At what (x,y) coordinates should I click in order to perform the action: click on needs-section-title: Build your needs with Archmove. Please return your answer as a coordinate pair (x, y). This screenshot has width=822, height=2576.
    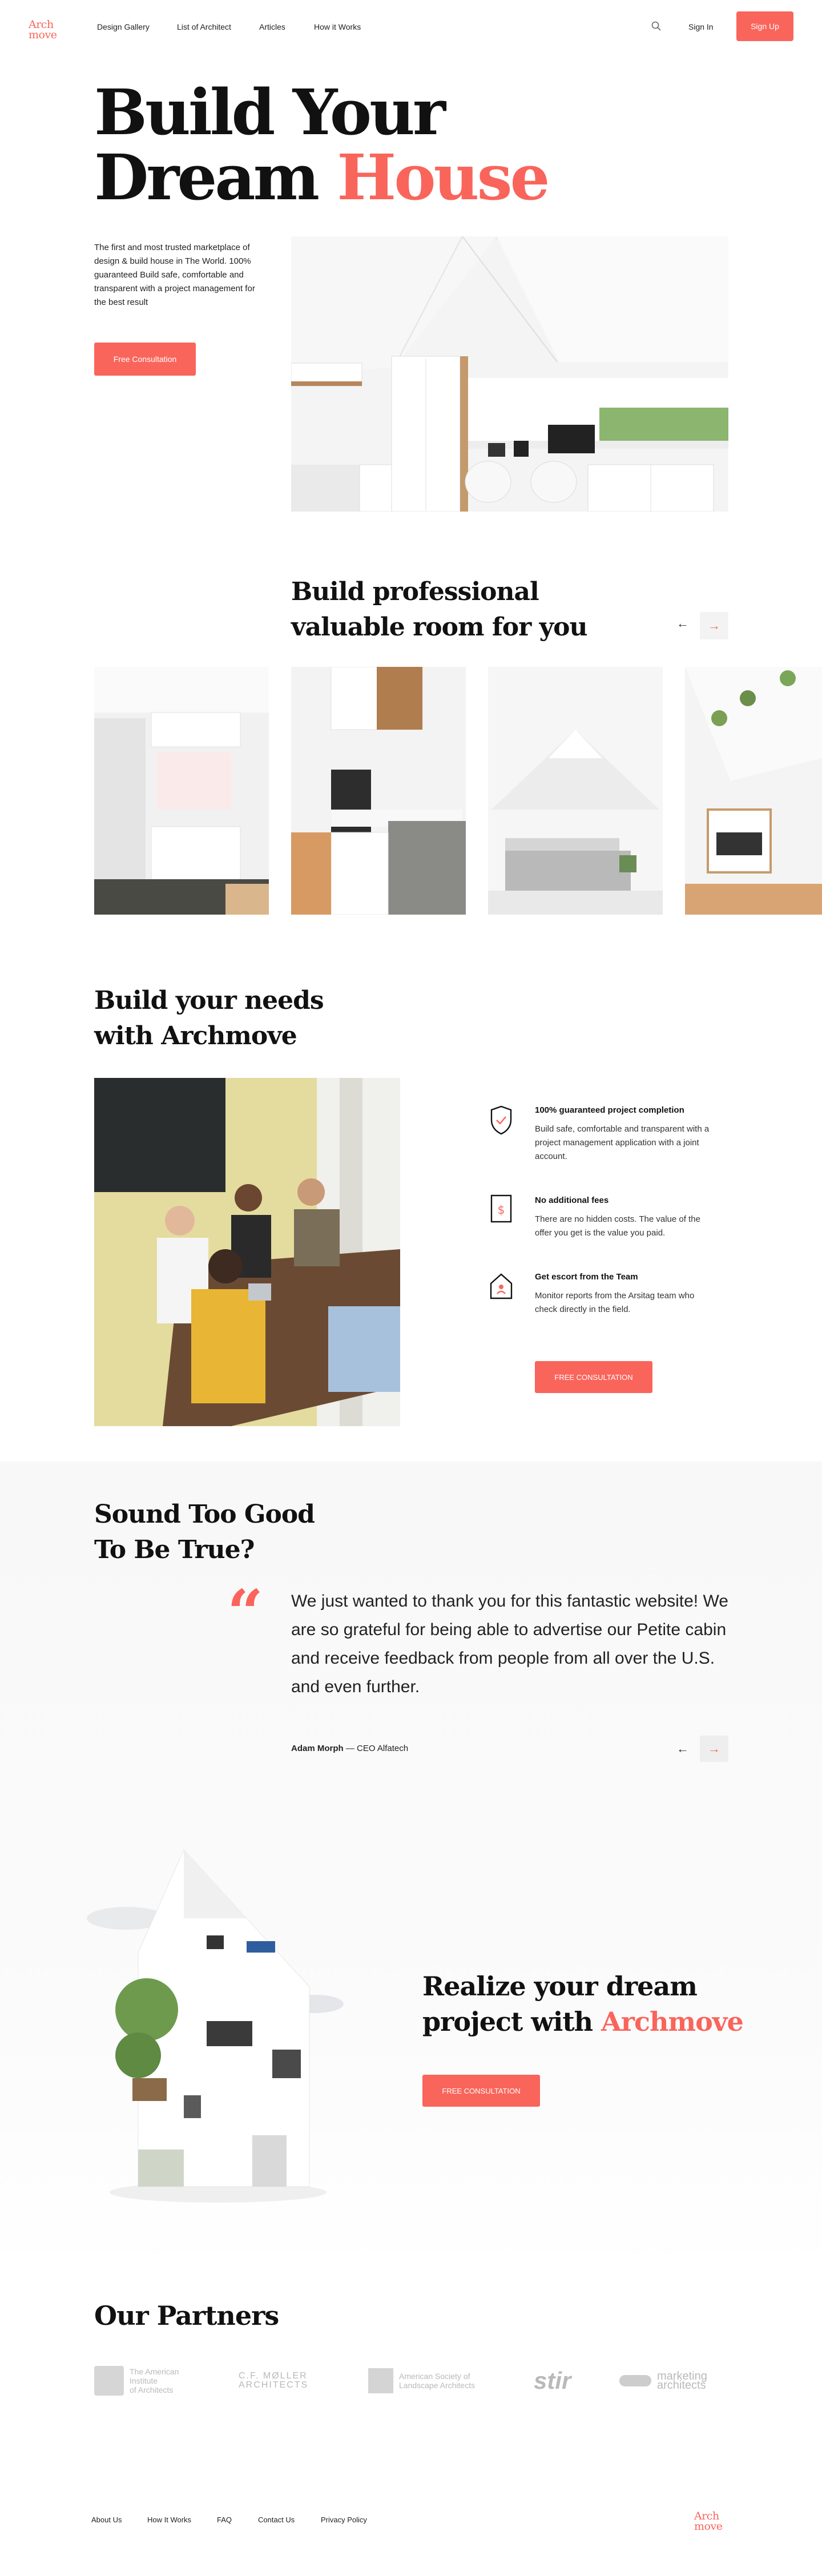
    Looking at the image, I should click on (265, 1018).